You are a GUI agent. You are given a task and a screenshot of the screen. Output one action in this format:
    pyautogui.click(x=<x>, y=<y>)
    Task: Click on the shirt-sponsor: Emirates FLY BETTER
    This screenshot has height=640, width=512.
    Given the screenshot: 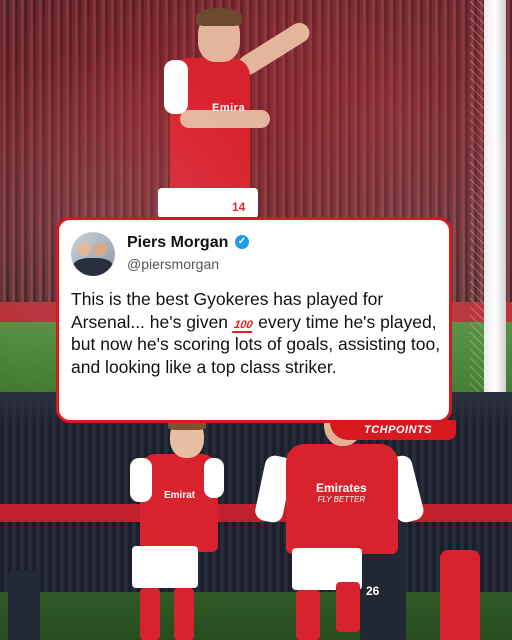 What is the action you would take?
    pyautogui.click(x=341, y=492)
    